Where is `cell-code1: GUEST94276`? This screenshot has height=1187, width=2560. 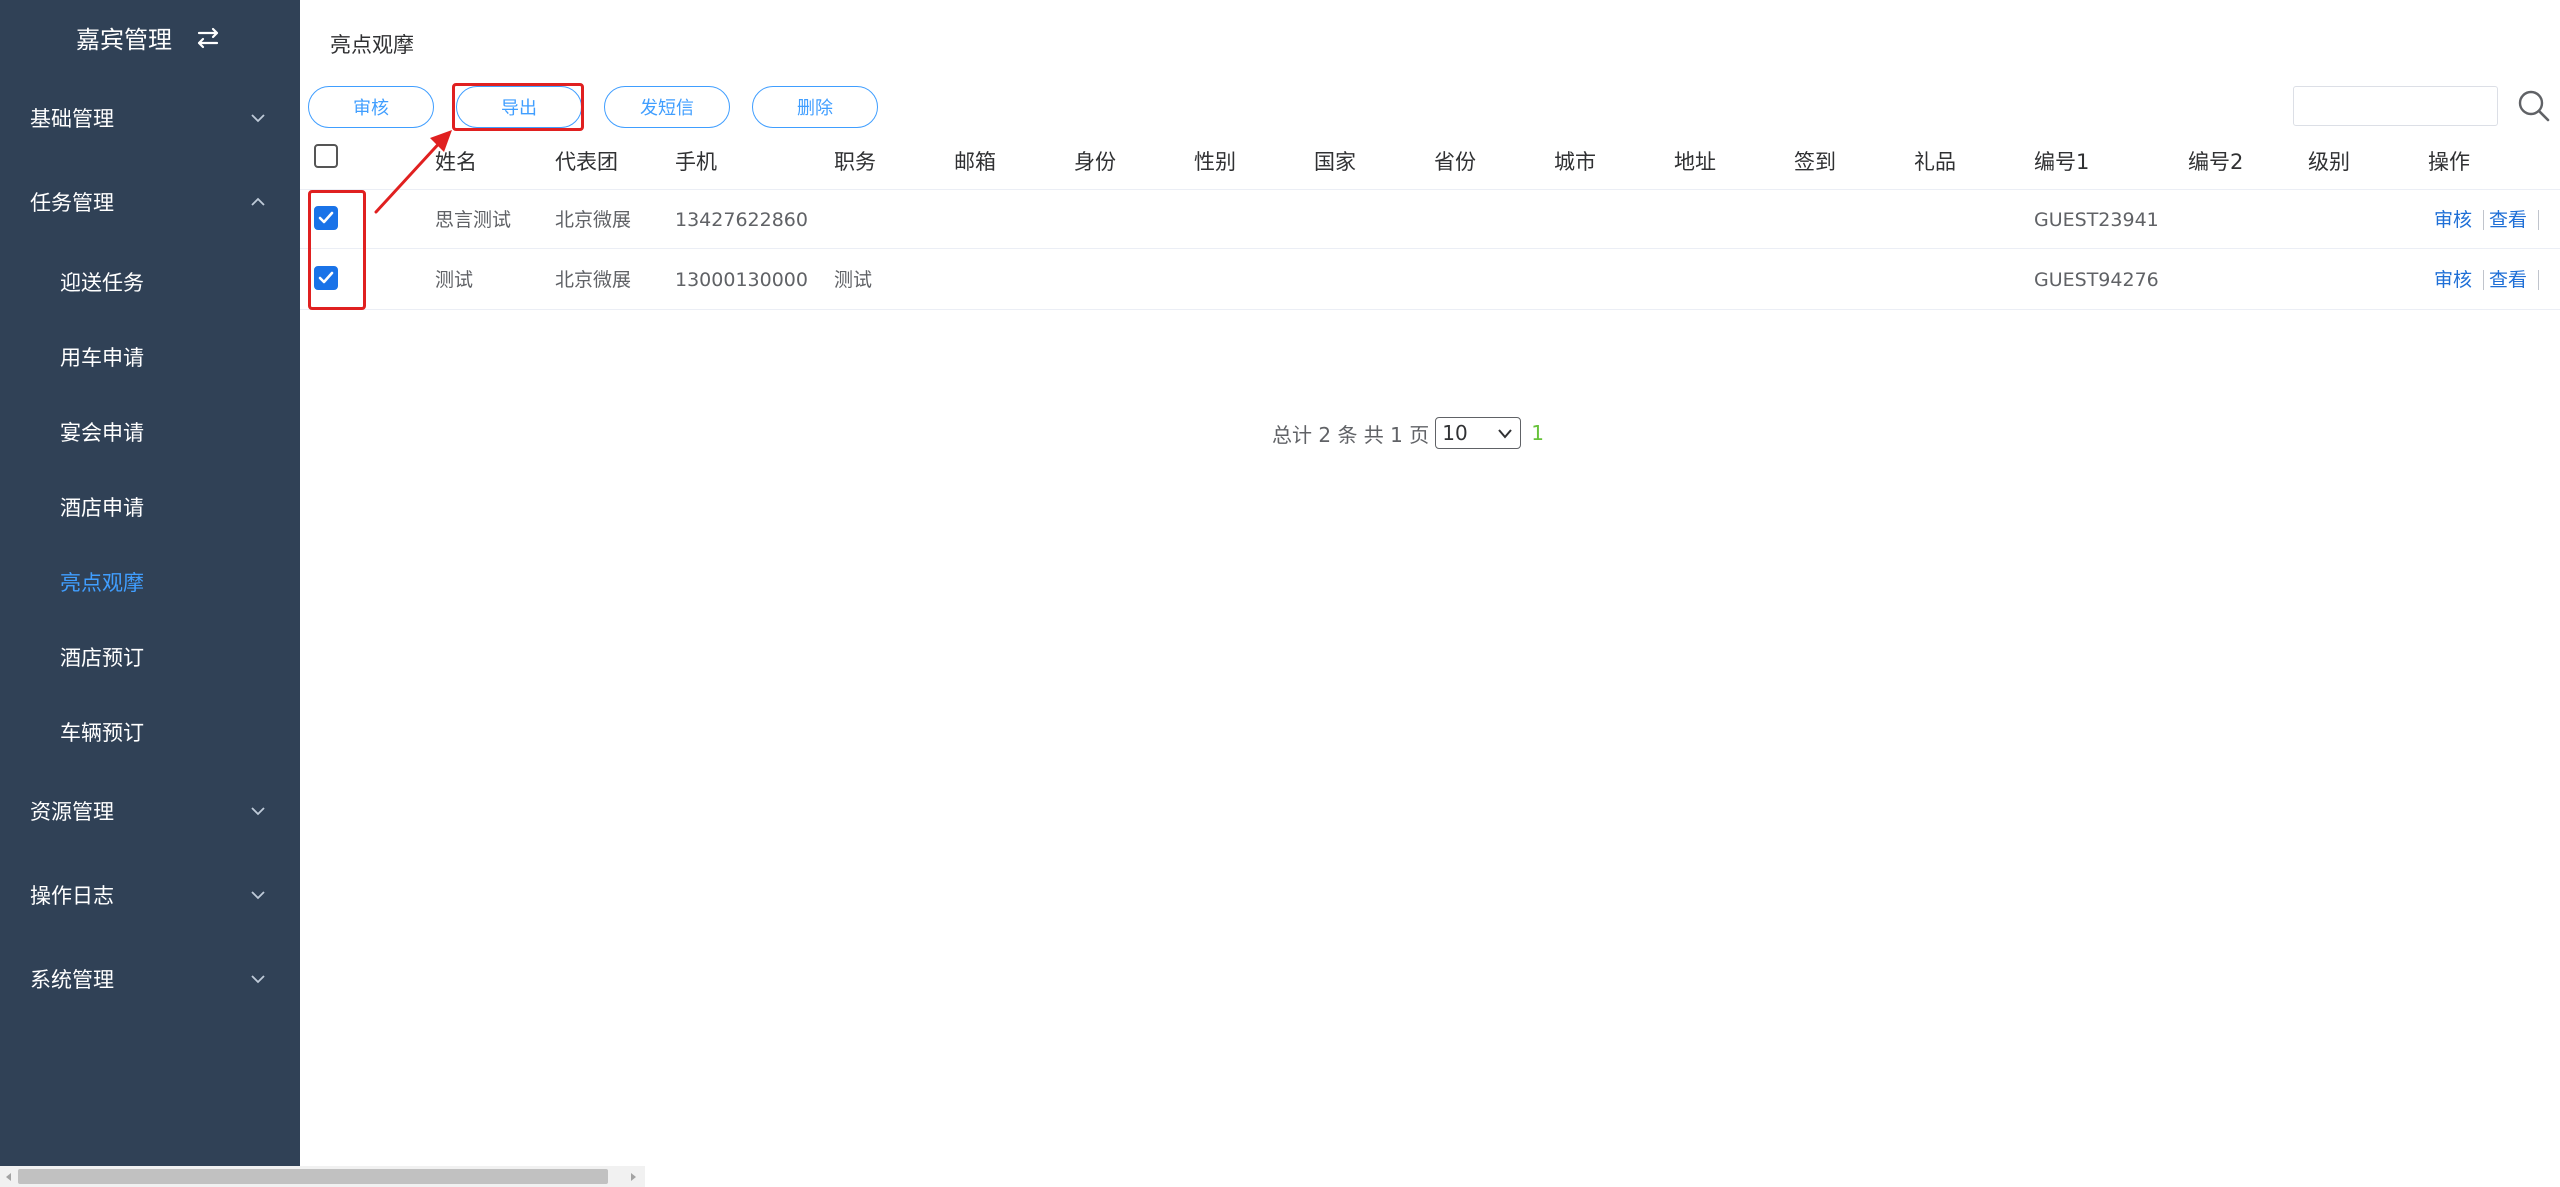 cell-code1: GUEST94276 is located at coordinates (2096, 280).